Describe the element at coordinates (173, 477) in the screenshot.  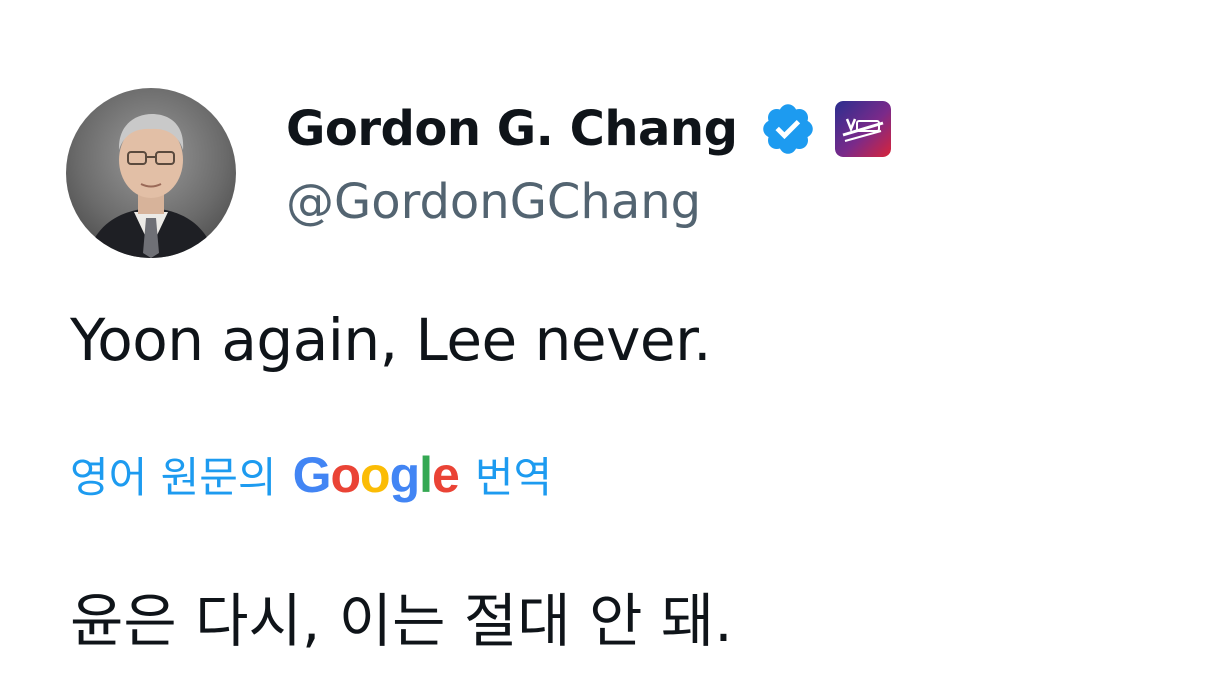
I see `translation-prefix: 영어 원문의` at that location.